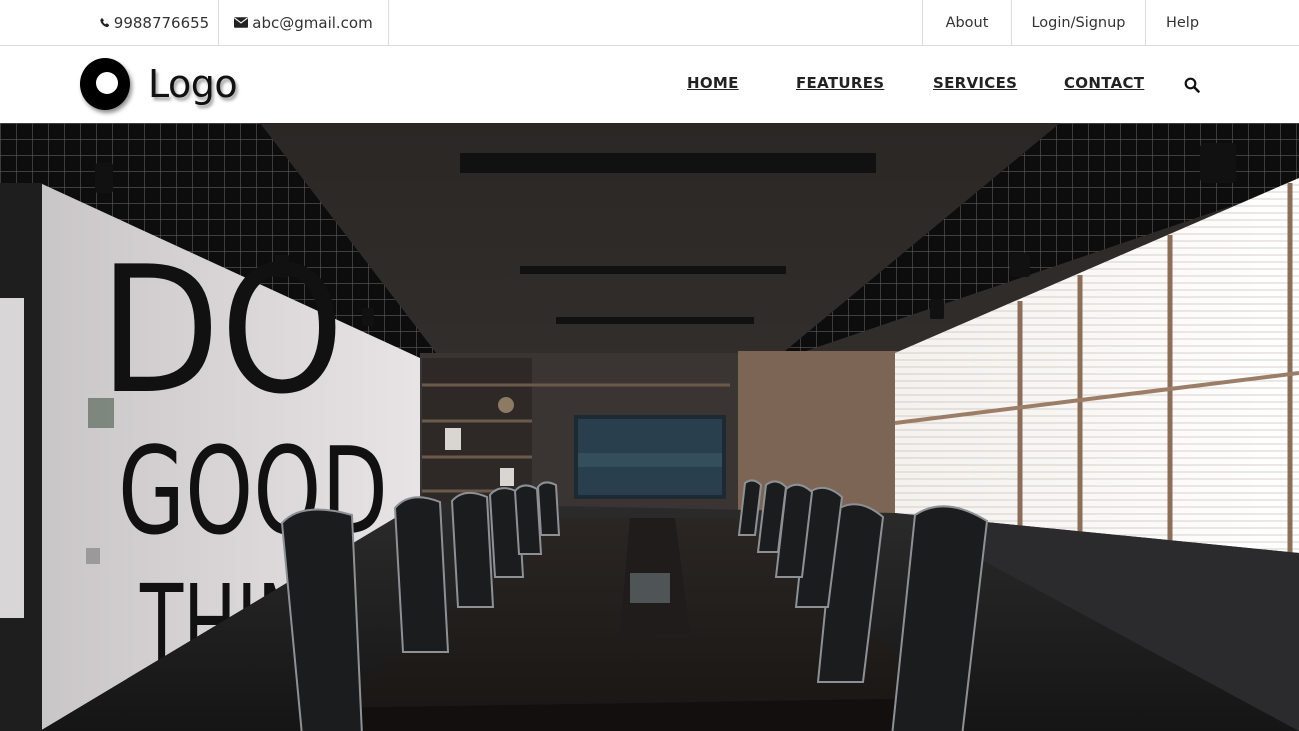 This screenshot has width=1299, height=731. I want to click on about-link-cell: About, so click(966, 22).